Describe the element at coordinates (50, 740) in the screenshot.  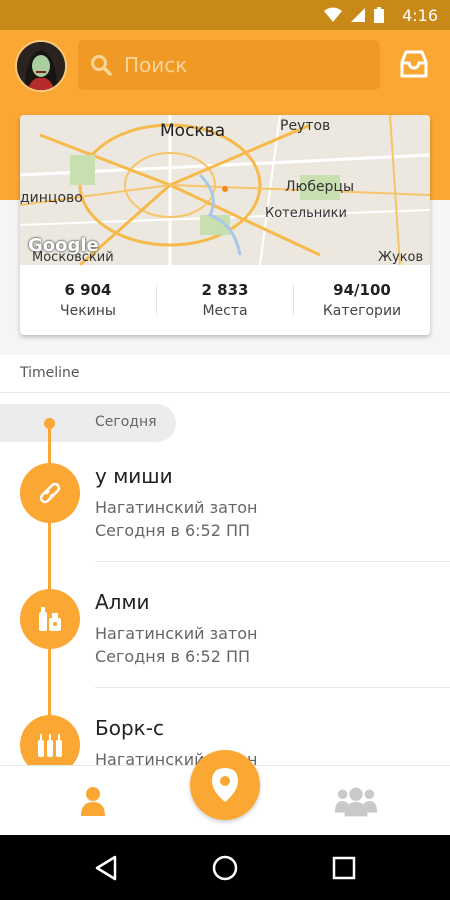
I see `bottles-icon` at that location.